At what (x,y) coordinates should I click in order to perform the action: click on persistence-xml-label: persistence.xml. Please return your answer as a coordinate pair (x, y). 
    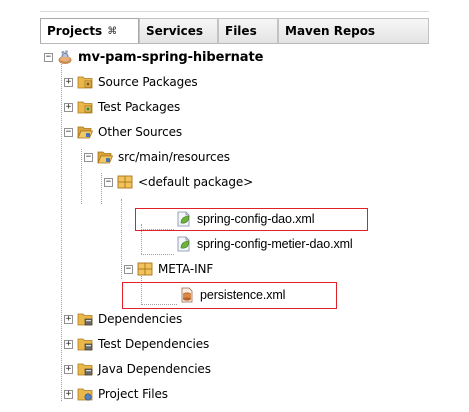
    Looking at the image, I should click on (243, 295).